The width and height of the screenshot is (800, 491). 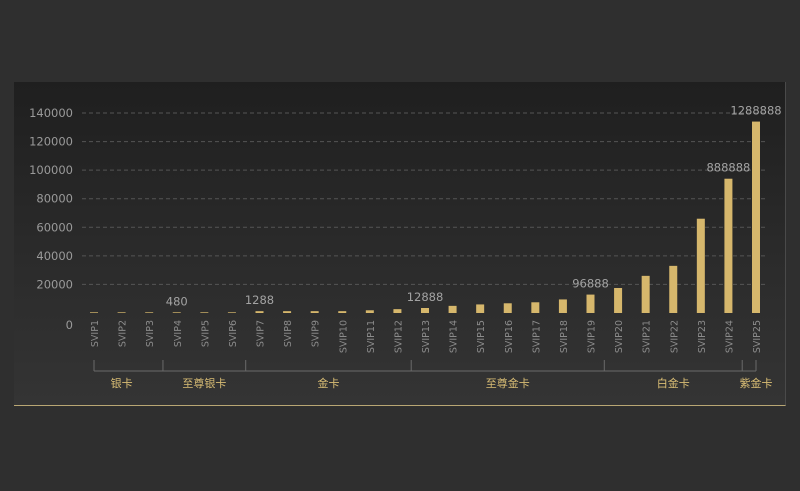 I want to click on x-tick-label: SVIP24, so click(x=729, y=336).